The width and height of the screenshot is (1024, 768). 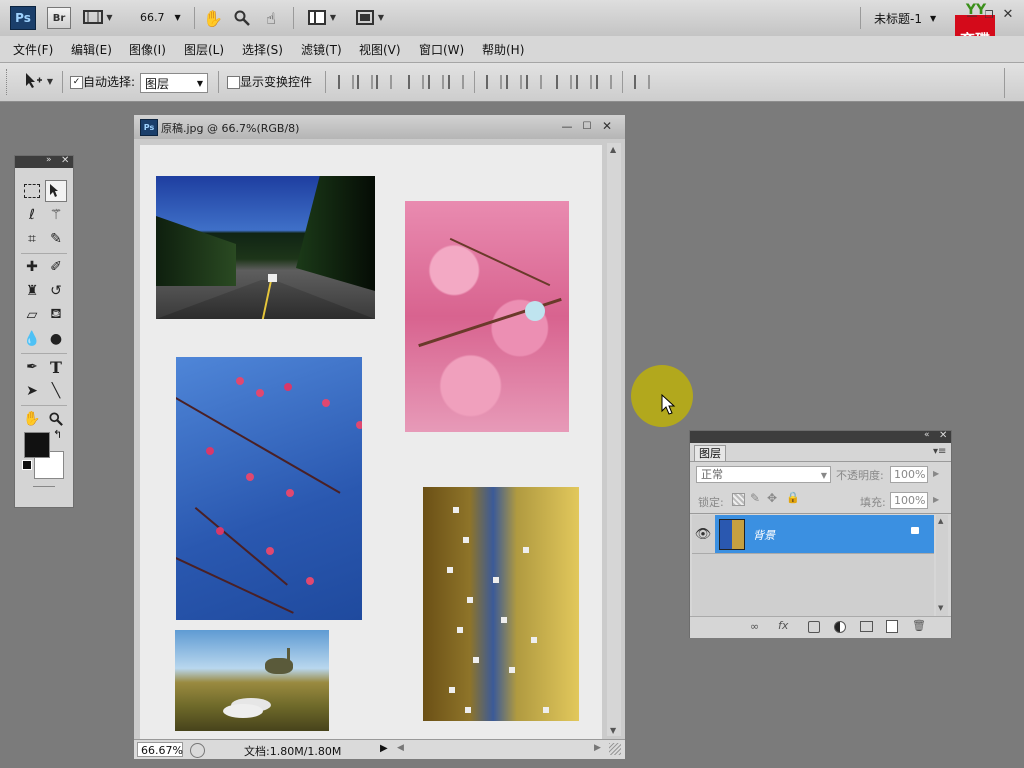 I want to click on workspace-switcher: 未标题-1 ▼, so click(x=913, y=18).